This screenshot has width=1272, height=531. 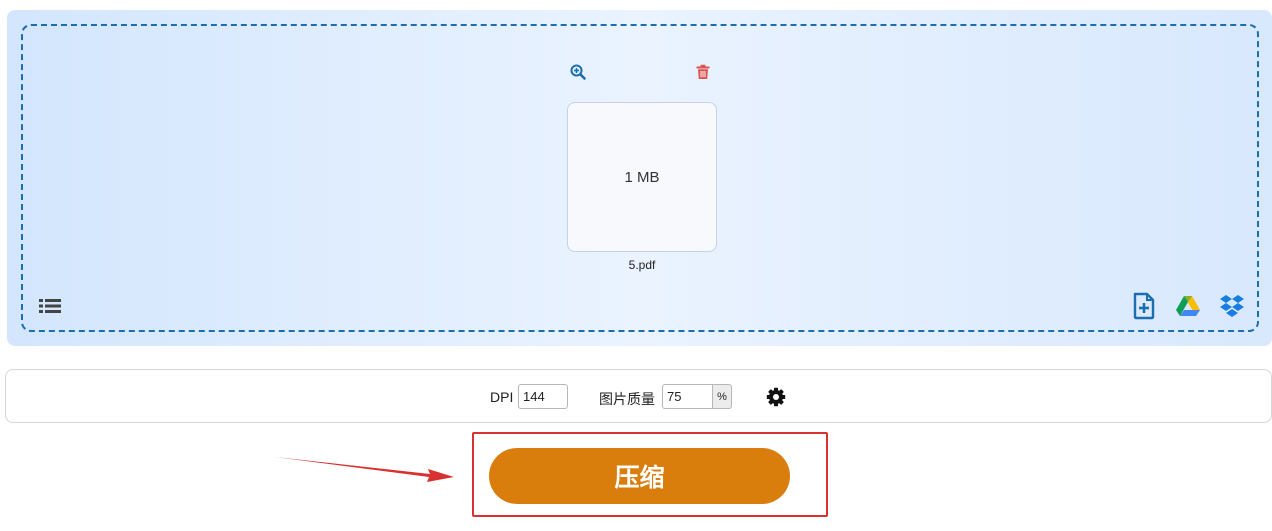 I want to click on dpi-label: DPI, so click(x=502, y=397).